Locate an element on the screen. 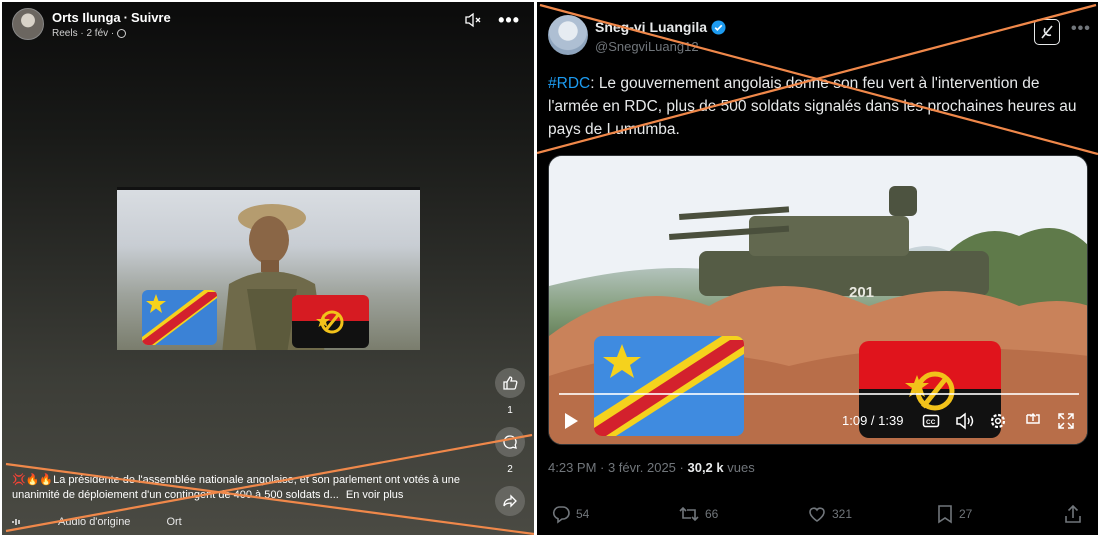 The height and width of the screenshot is (537, 1100). reel-audio-bar: Audio d'origine Ort is located at coordinates (97, 522).